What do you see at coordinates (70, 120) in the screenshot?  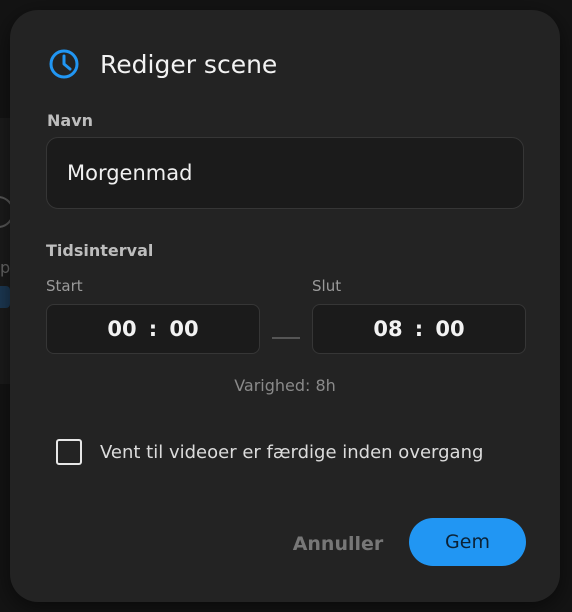 I see `name-label: Navn` at bounding box center [70, 120].